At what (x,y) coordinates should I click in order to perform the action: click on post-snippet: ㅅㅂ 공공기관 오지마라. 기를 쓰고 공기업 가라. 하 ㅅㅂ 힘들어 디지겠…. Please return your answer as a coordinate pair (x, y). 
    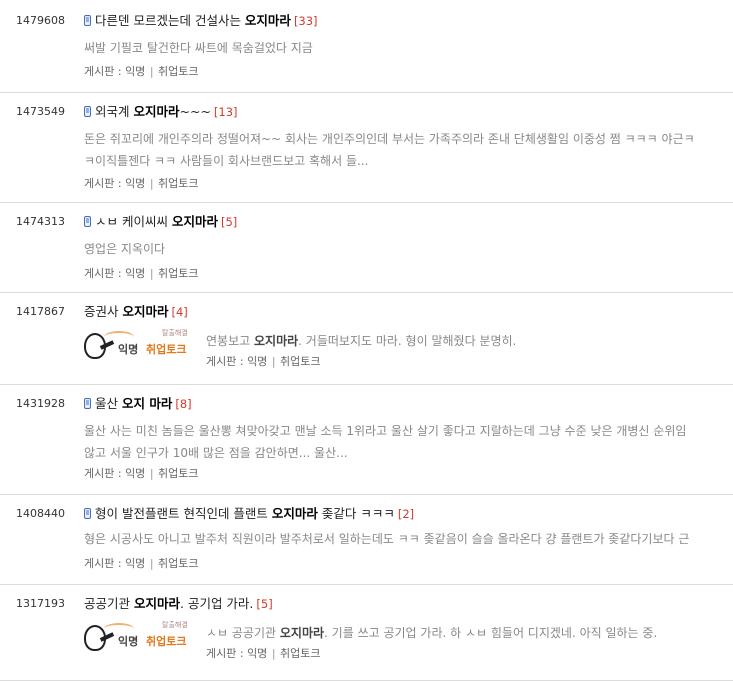
    Looking at the image, I should click on (469, 633).